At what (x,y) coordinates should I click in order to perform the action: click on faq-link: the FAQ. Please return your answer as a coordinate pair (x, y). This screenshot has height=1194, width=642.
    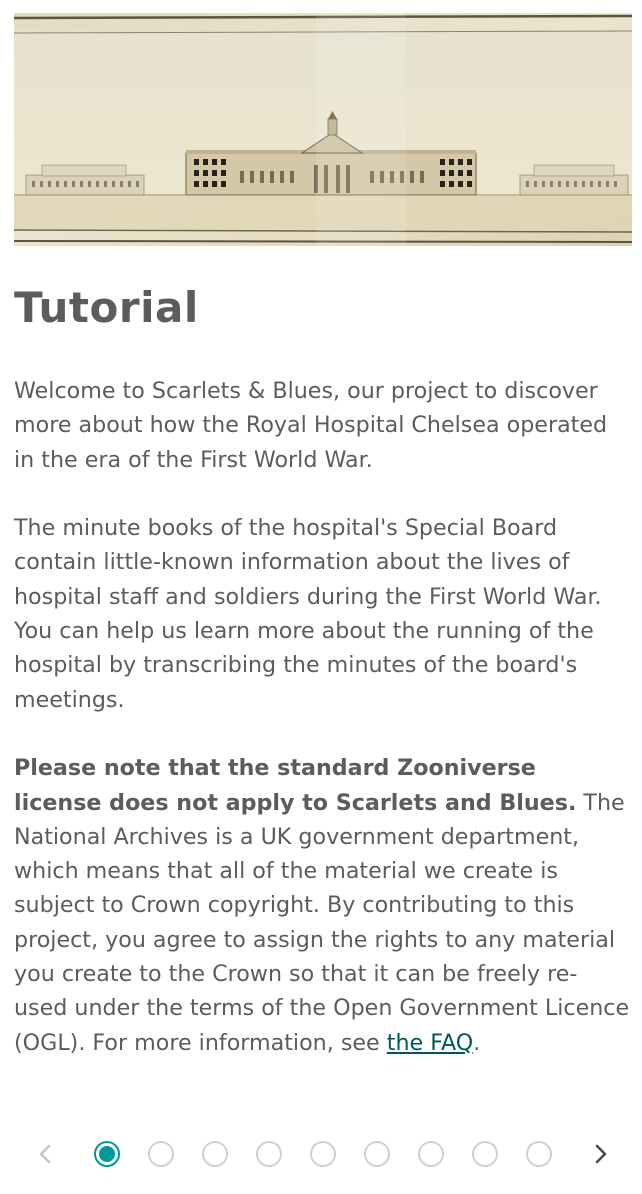
    Looking at the image, I should click on (430, 1043).